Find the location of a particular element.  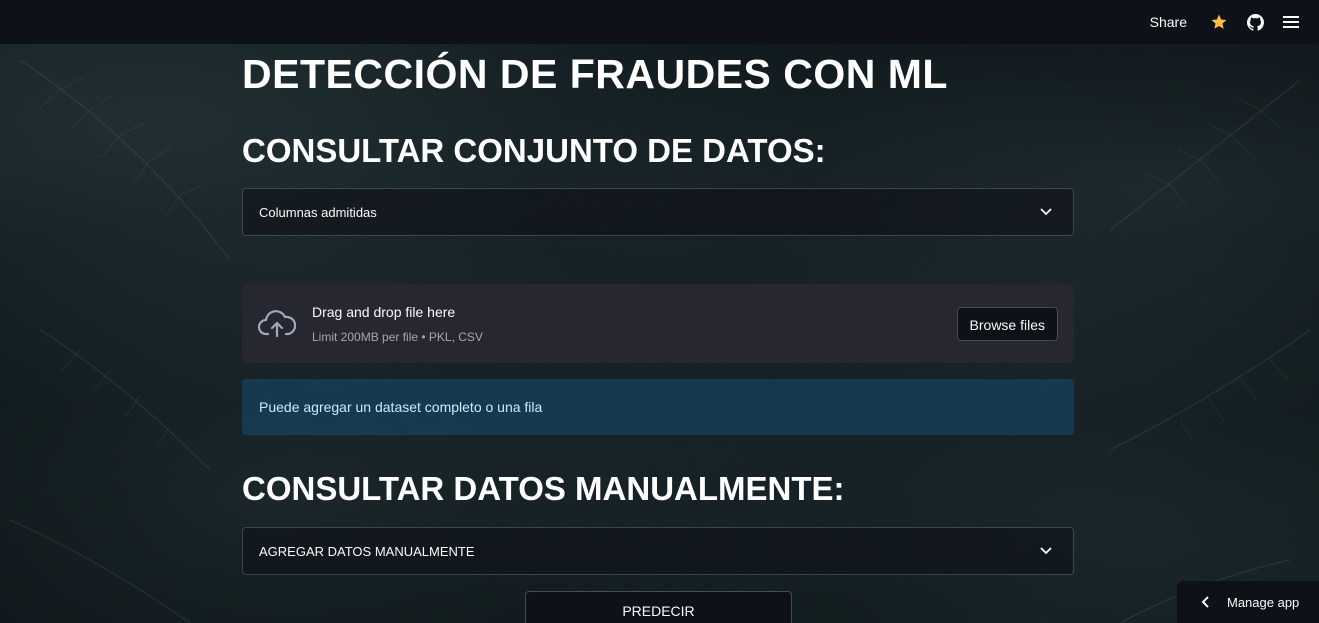

section-title-dataset: CONSULTAR CONJUNTO DE DATOS: is located at coordinates (534, 150).